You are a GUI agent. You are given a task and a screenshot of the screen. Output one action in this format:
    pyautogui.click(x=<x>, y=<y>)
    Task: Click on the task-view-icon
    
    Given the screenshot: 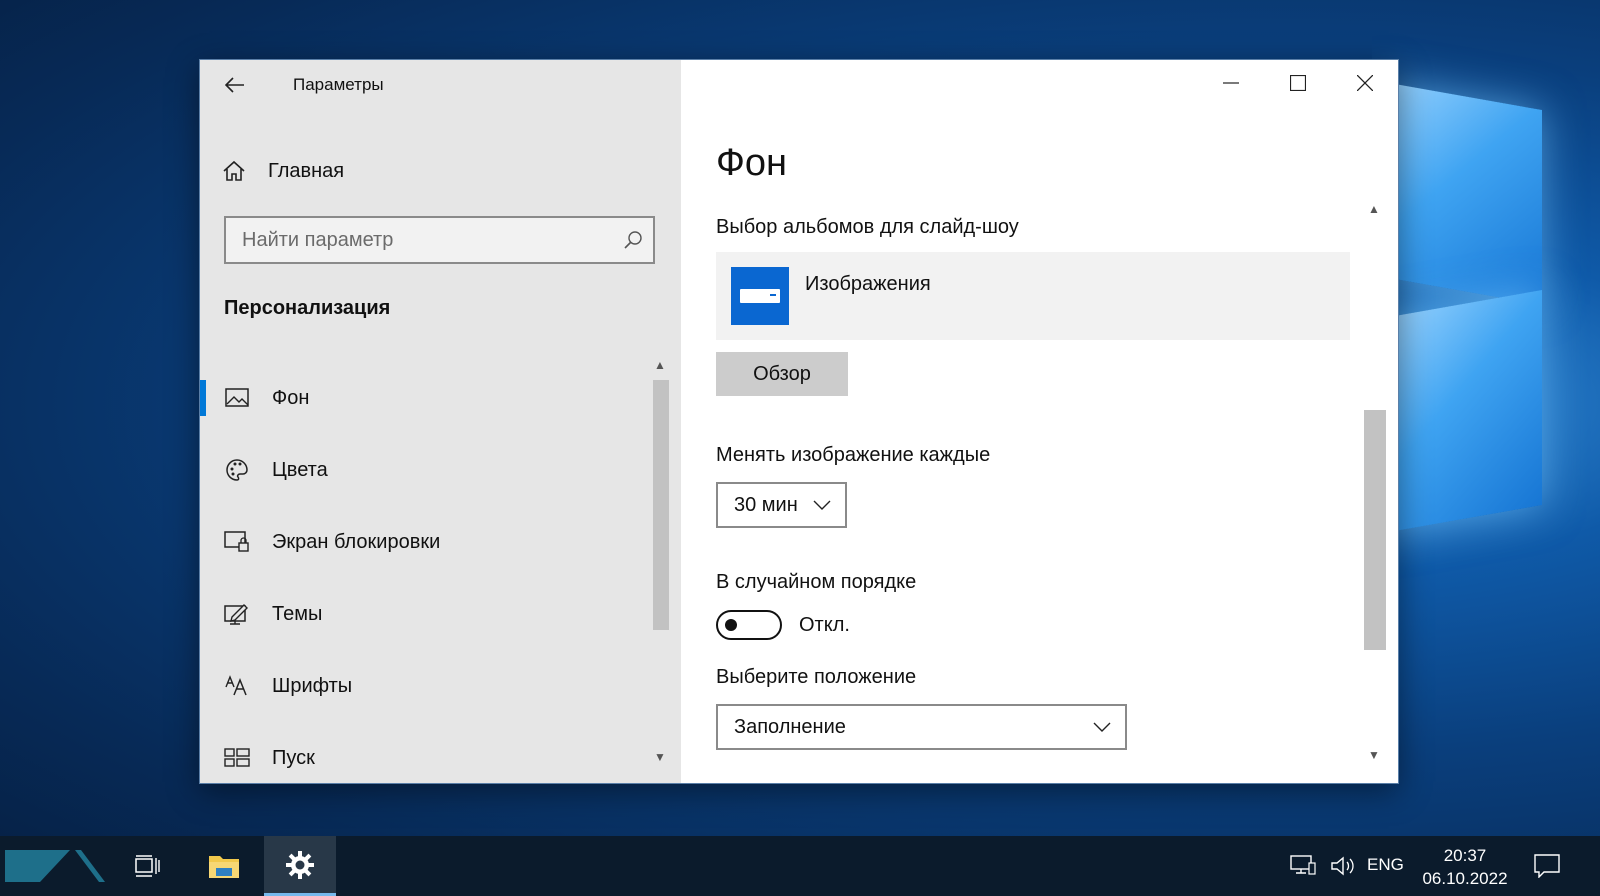 What is the action you would take?
    pyautogui.click(x=147, y=866)
    